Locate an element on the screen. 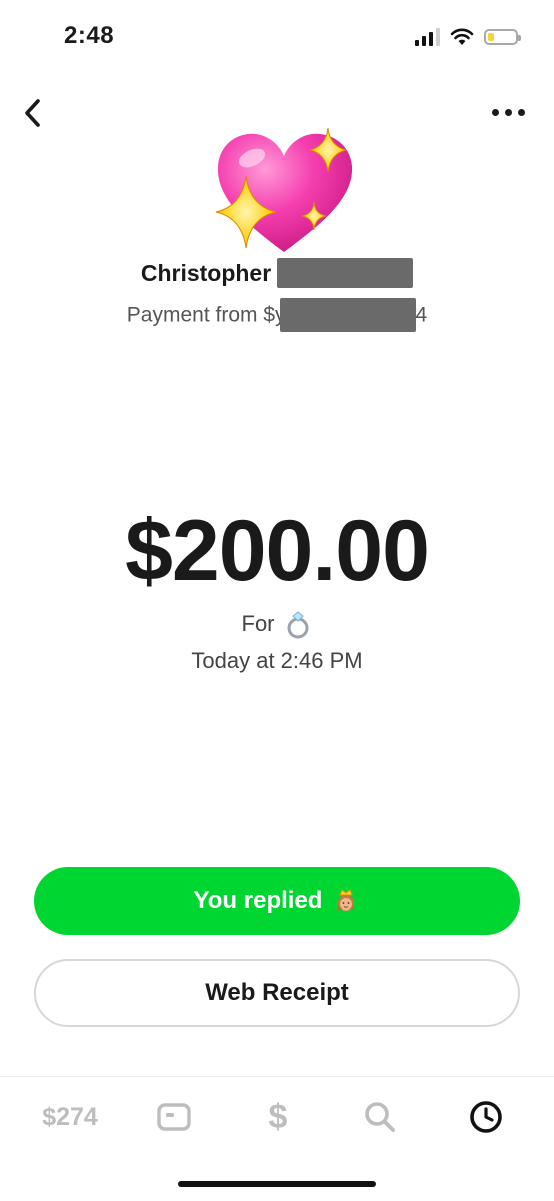 The height and width of the screenshot is (1201, 554). home-indicator is located at coordinates (277, 1184).